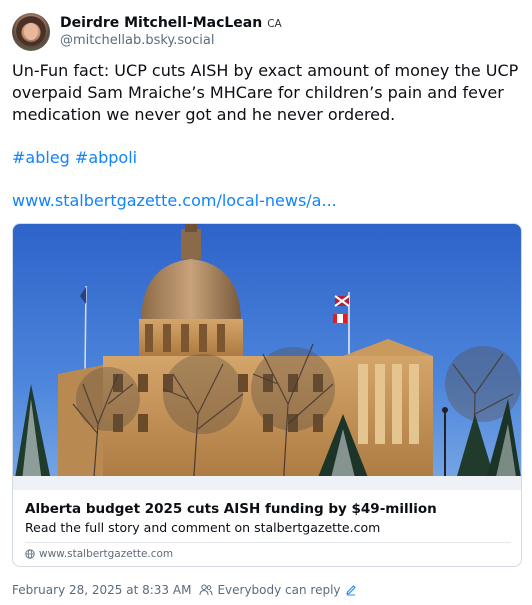 The image size is (532, 605). Describe the element at coordinates (30, 554) in the screenshot. I see `globe-icon` at that location.